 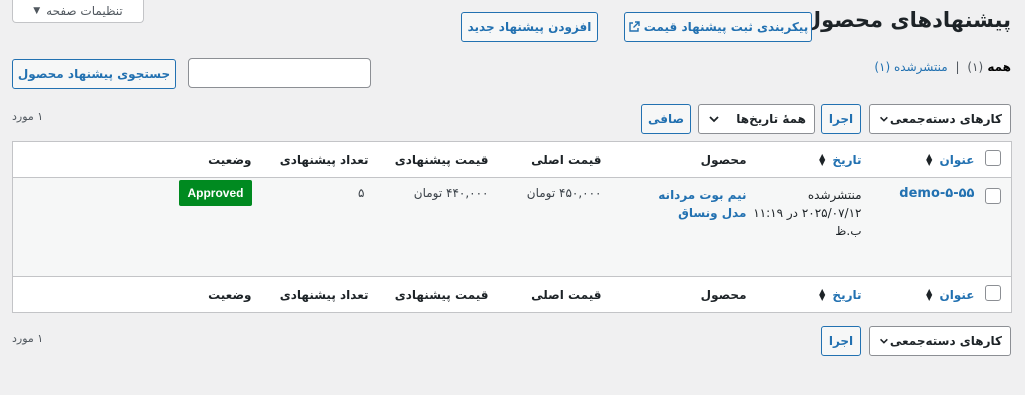 I want to click on external-link-icon, so click(x=634, y=26).